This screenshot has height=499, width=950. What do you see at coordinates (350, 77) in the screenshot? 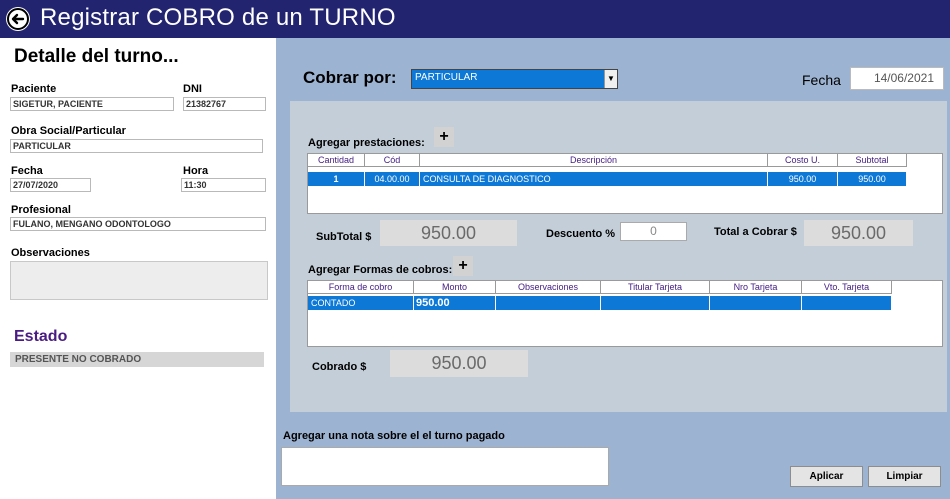
I see `cobrar-por-label: Cobrar por:` at bounding box center [350, 77].